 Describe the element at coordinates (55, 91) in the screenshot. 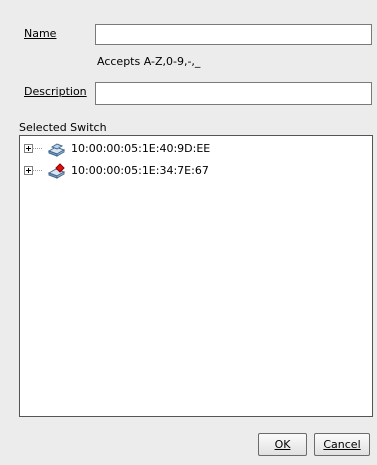

I see `description-label: Description` at that location.